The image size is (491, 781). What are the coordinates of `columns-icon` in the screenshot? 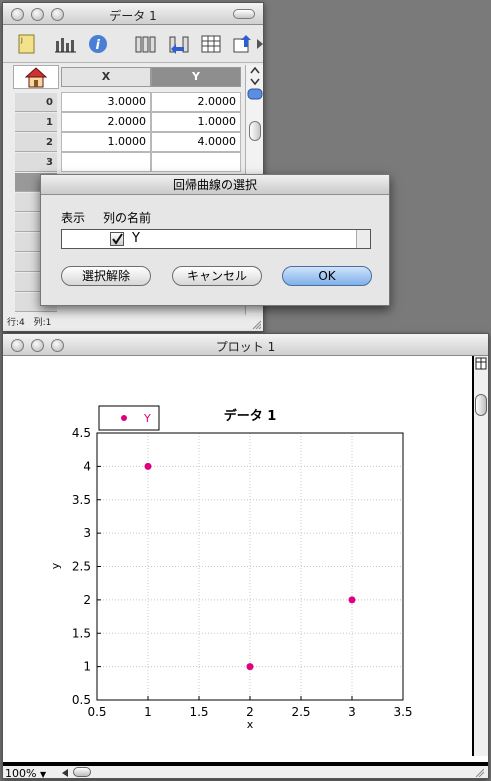 It's located at (145, 44).